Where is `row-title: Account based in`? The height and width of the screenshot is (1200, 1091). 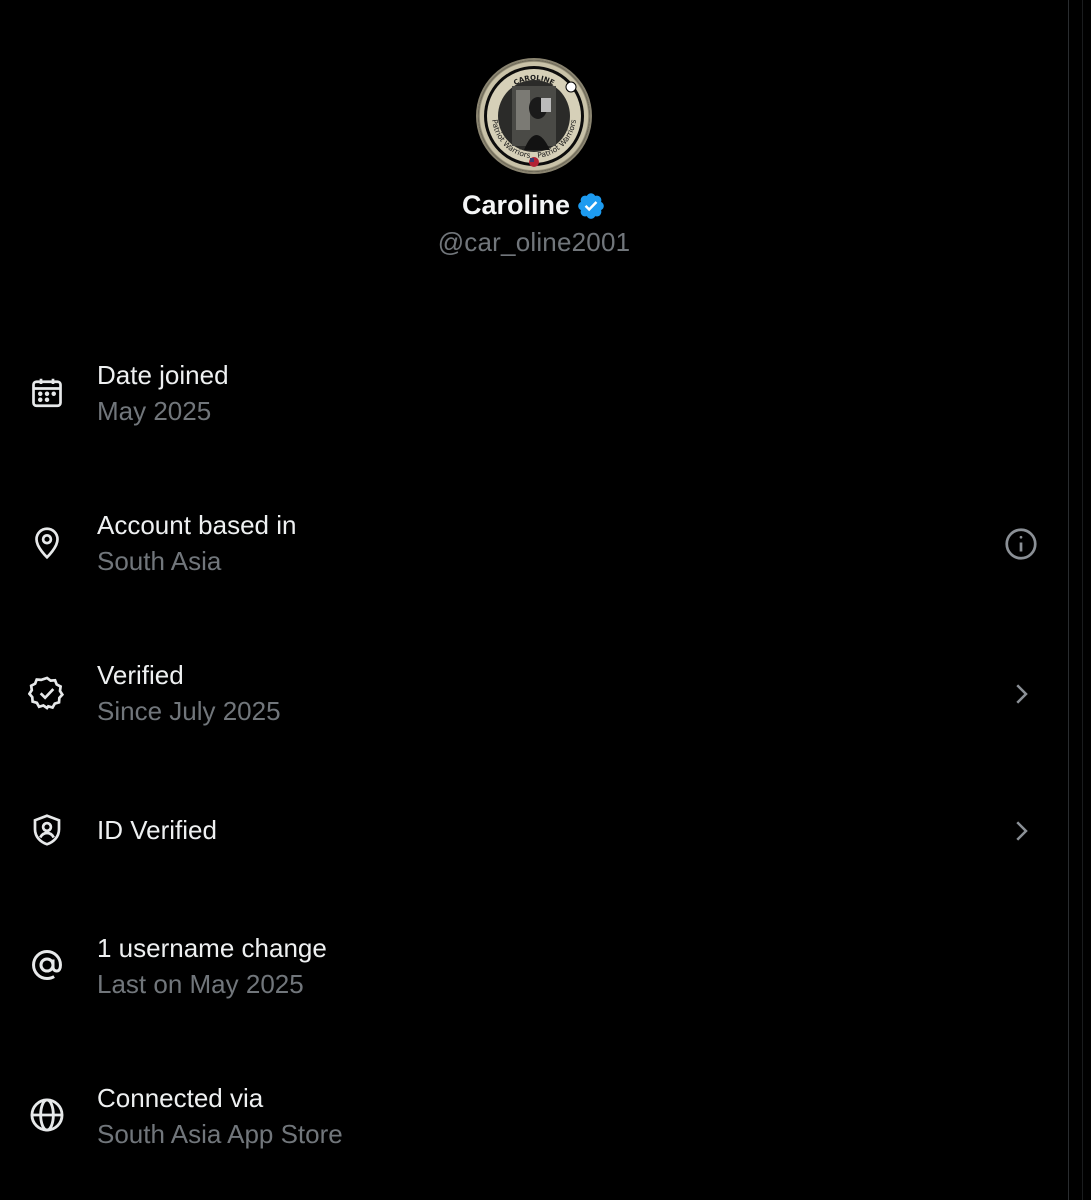 row-title: Account based in is located at coordinates (197, 525).